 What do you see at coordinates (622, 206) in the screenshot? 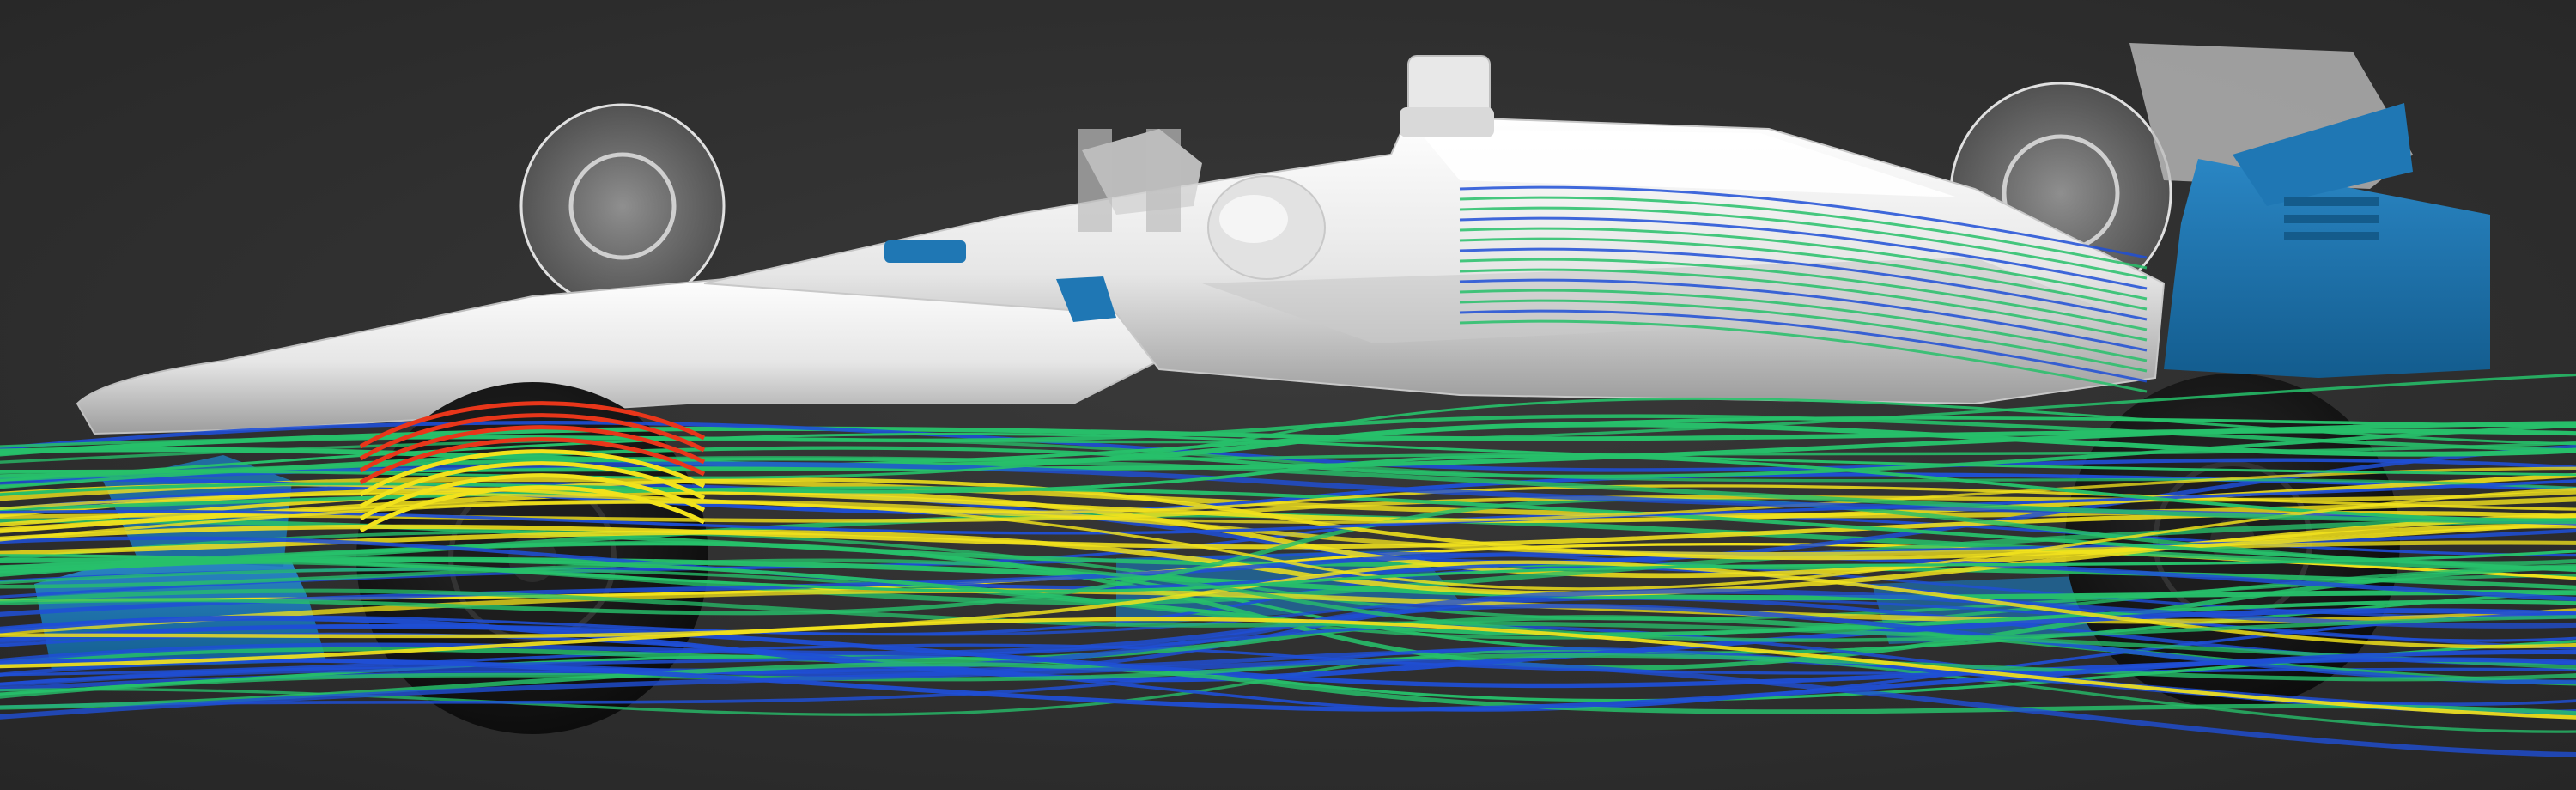
I see `far-front-wheel` at bounding box center [622, 206].